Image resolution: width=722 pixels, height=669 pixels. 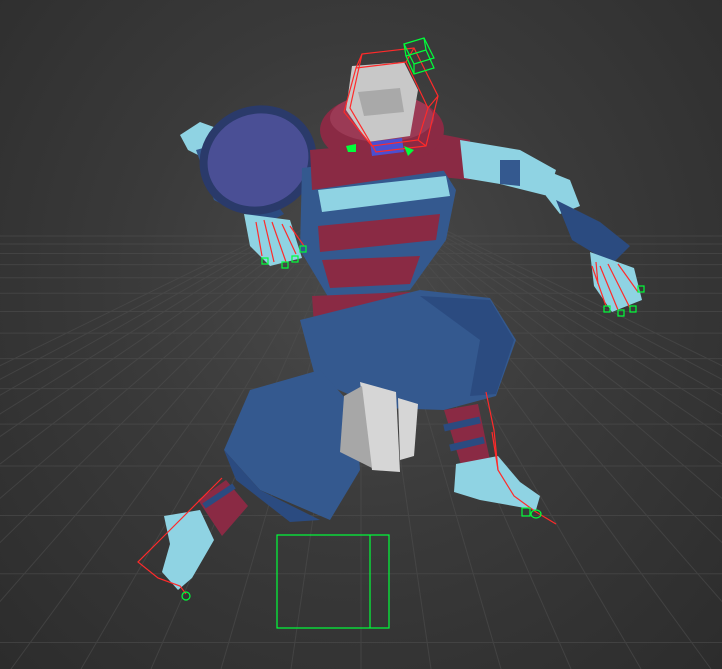 I want to click on root-control, so click(x=333, y=581).